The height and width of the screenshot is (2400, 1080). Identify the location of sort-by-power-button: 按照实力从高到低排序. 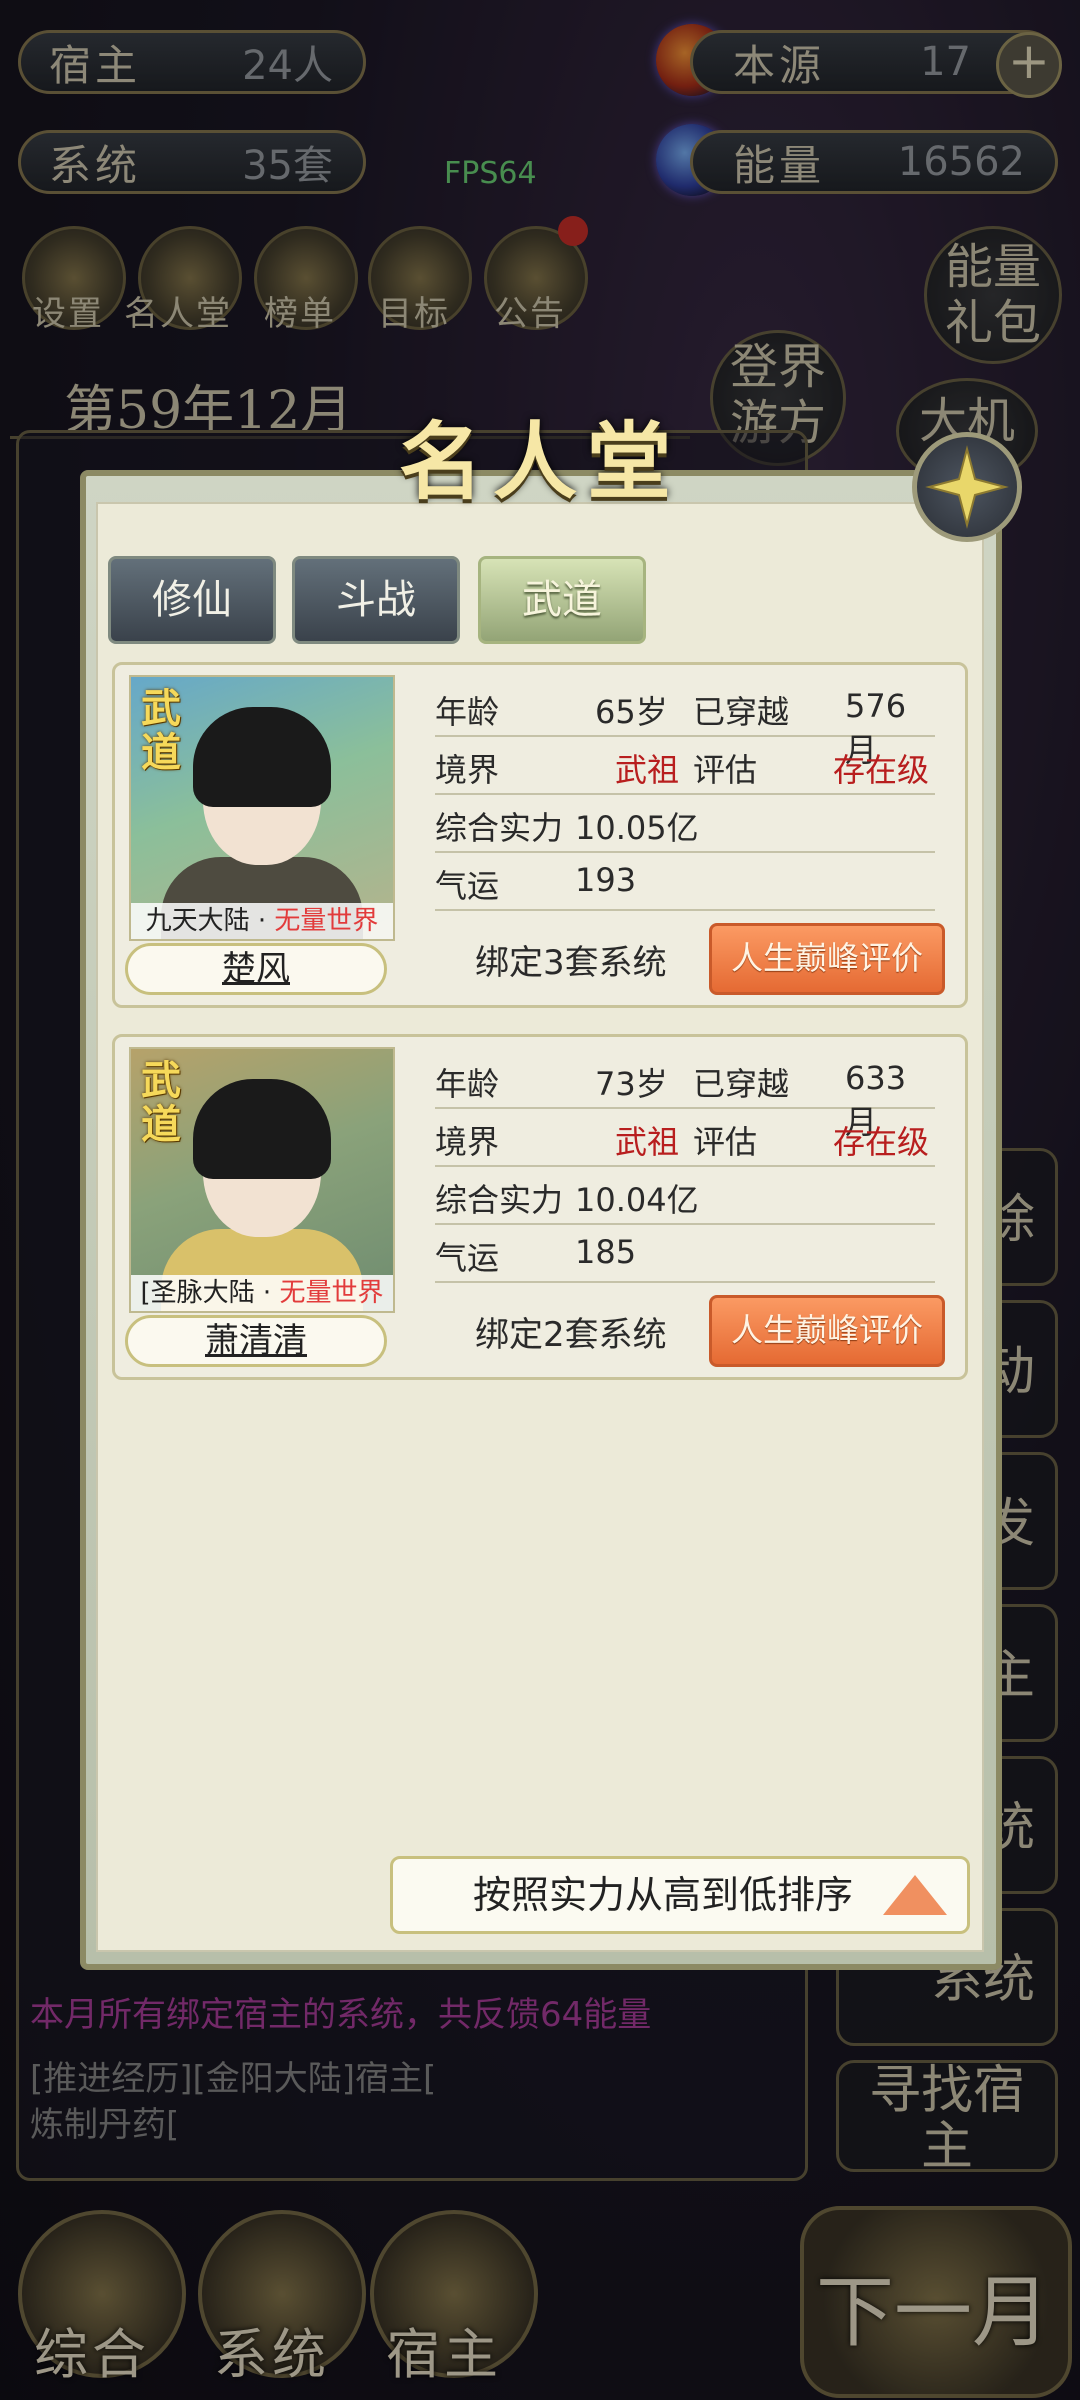
(680, 1895).